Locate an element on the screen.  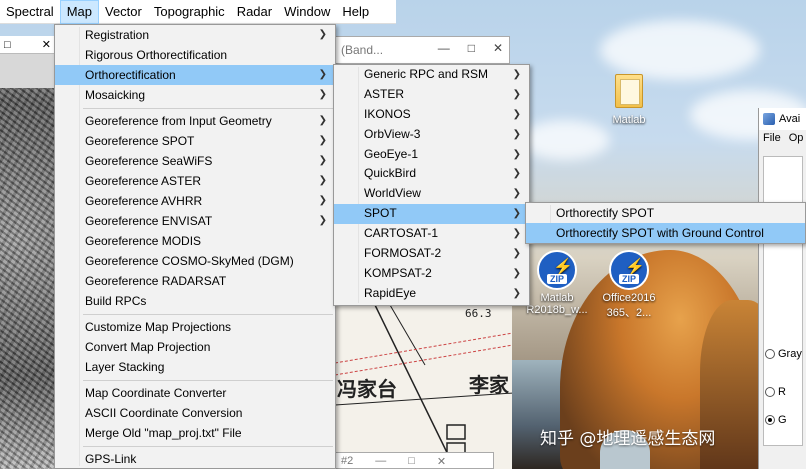
watermark: 知乎 @地理遥感生态网 is located at coordinates (628, 439).